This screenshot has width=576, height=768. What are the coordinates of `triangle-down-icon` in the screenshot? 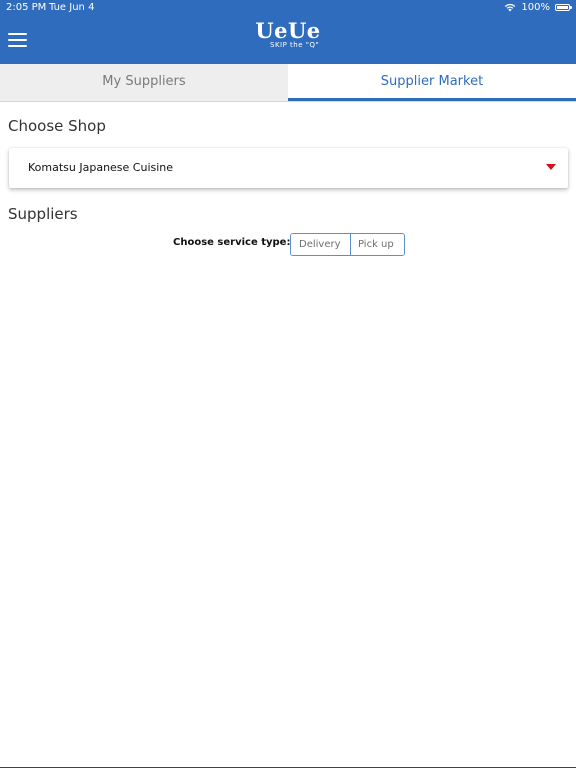 It's located at (551, 167).